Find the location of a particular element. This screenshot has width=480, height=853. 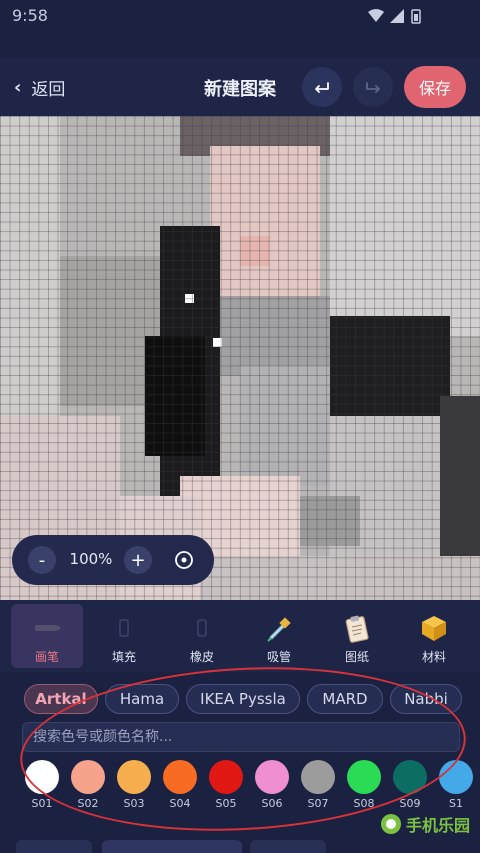

wifi-icon is located at coordinates (376, 15).